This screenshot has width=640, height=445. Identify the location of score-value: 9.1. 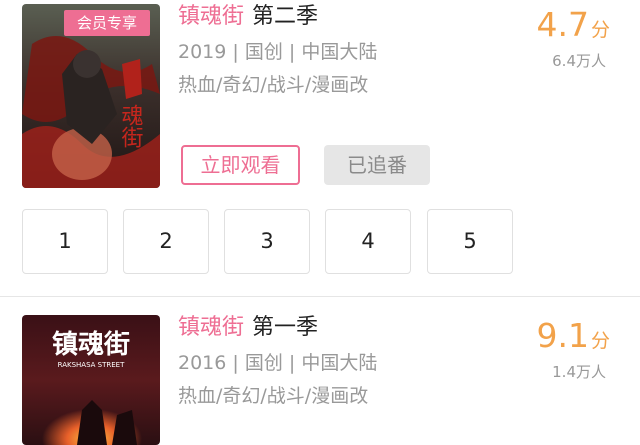
(562, 335).